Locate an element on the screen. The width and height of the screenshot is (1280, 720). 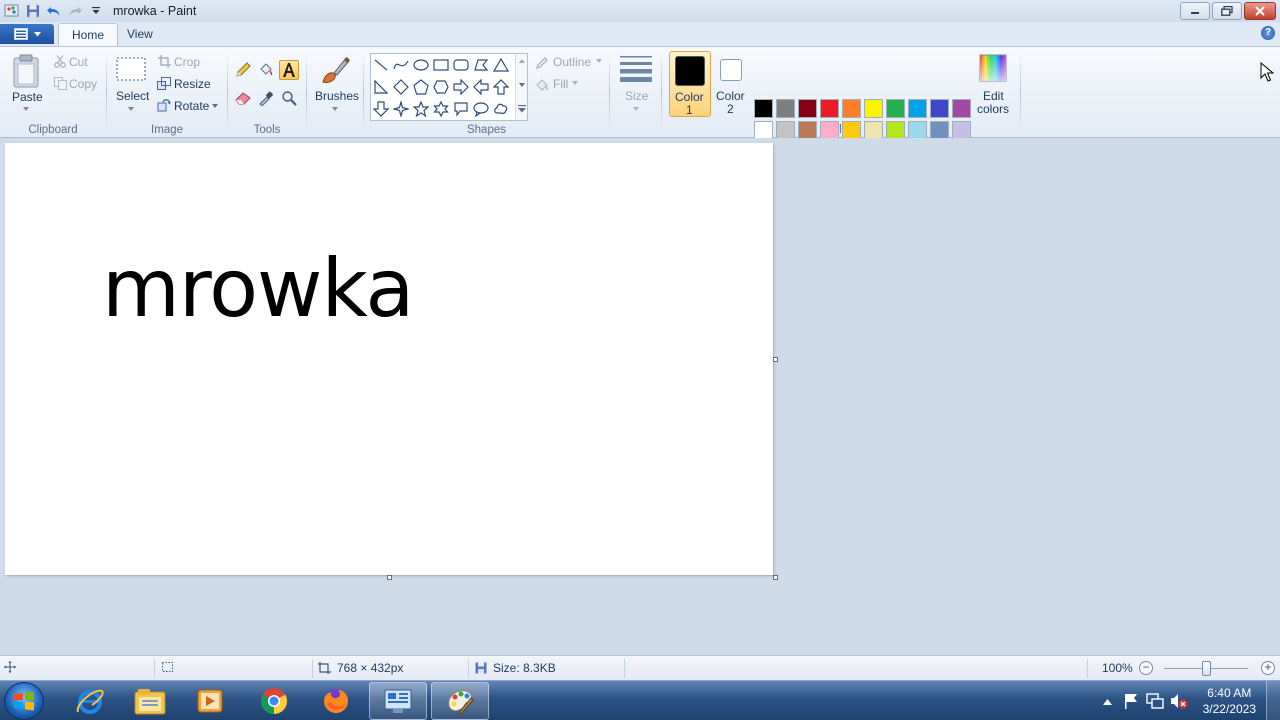
tab-view: View is located at coordinates (140, 34).